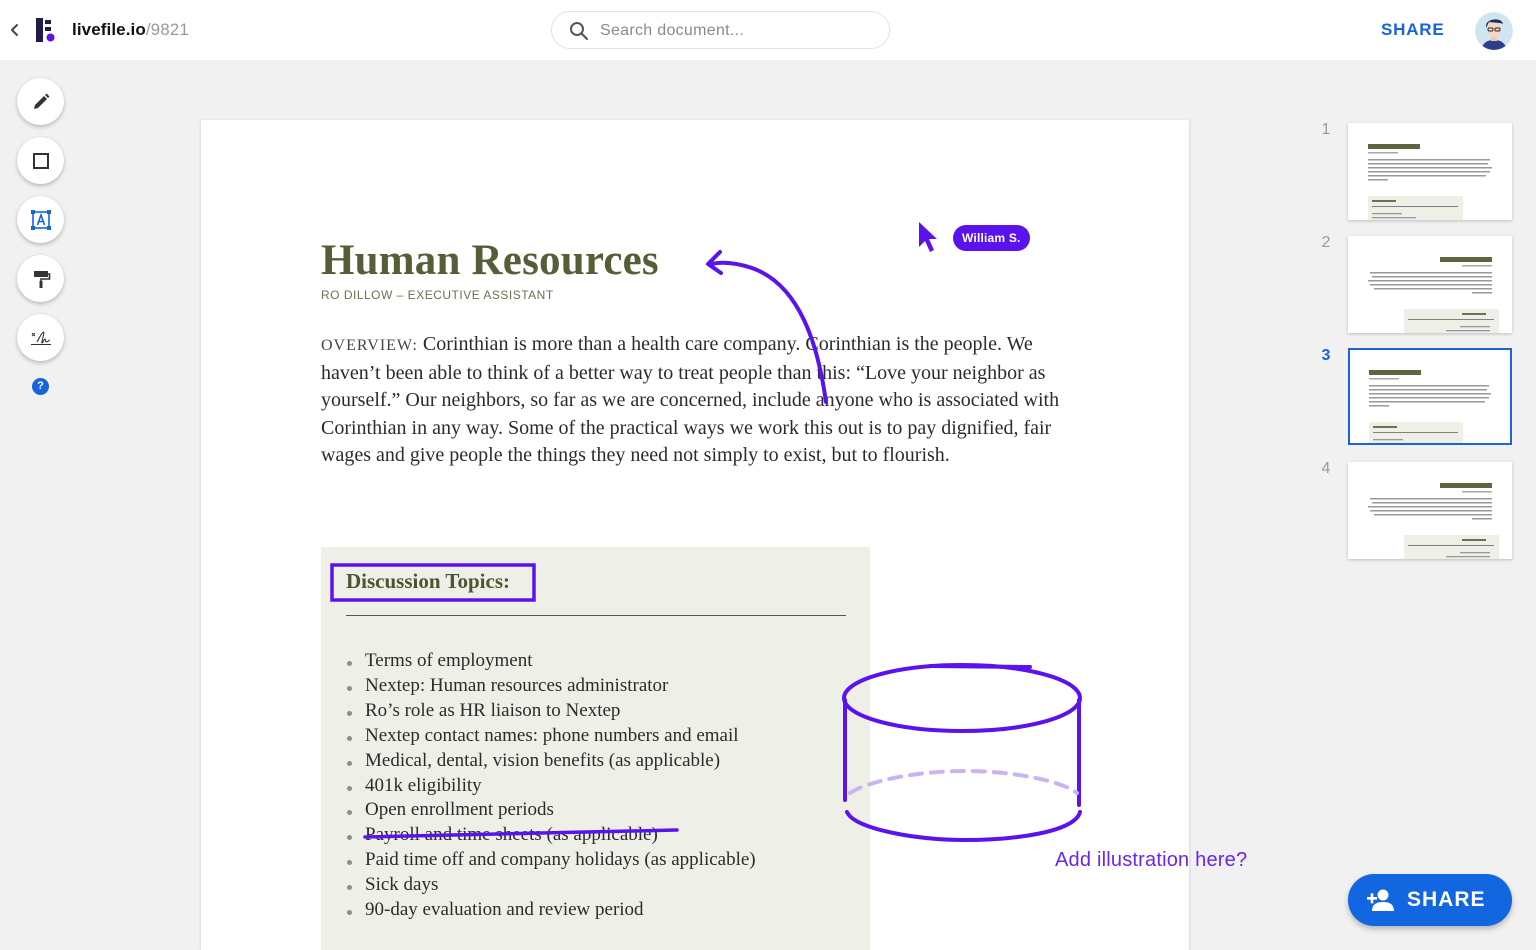 The width and height of the screenshot is (1536, 950). What do you see at coordinates (991, 238) in the screenshot?
I see `collaborator-name-tag: William S.` at bounding box center [991, 238].